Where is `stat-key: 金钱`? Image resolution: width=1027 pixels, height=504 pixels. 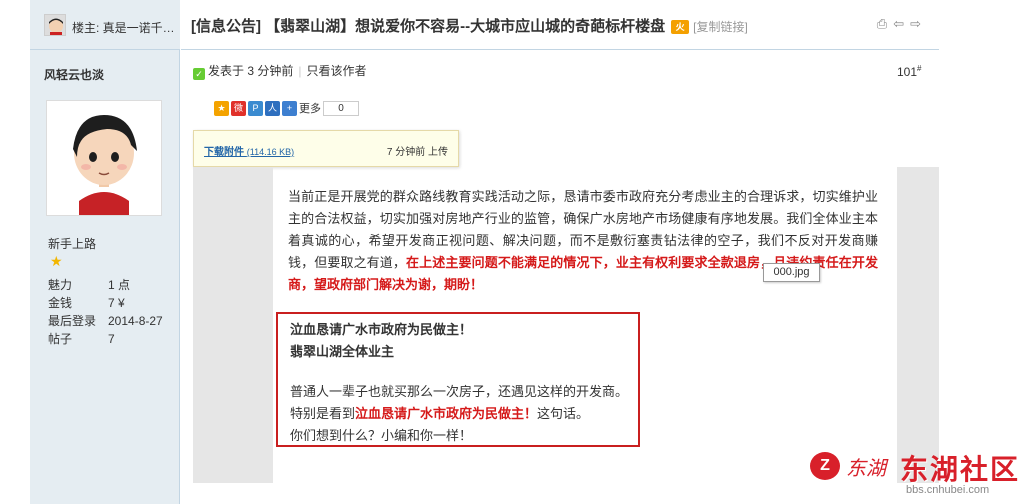
stat-key: 金钱 is located at coordinates (60, 303).